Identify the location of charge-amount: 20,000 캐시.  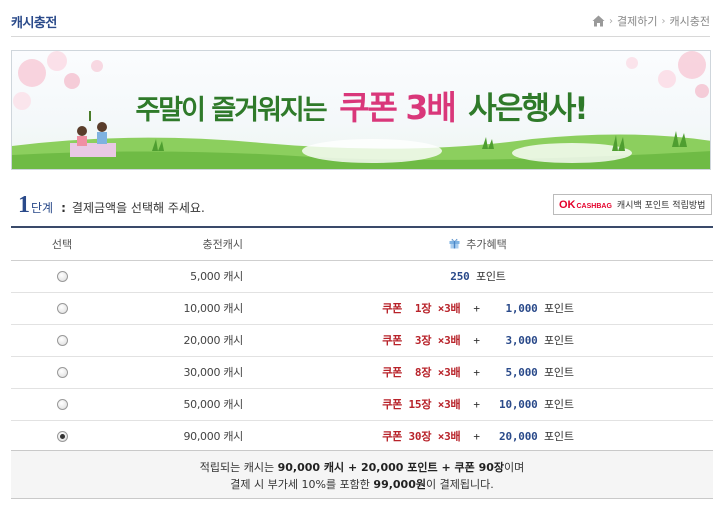
(178, 340).